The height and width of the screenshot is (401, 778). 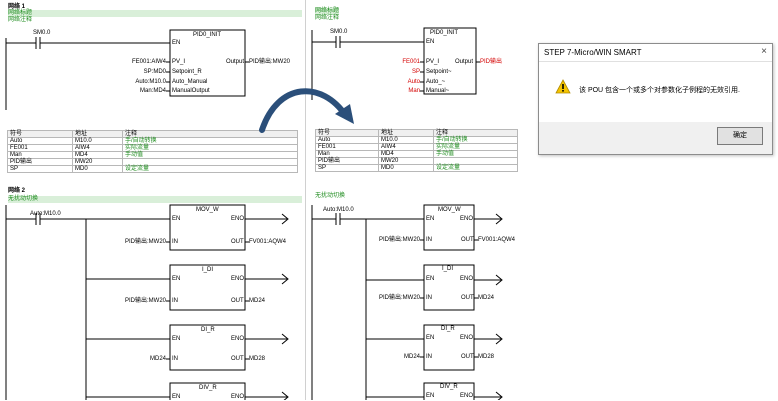 What do you see at coordinates (191, 91) in the screenshot?
I see `pid-pin-manual: ManualOutput` at bounding box center [191, 91].